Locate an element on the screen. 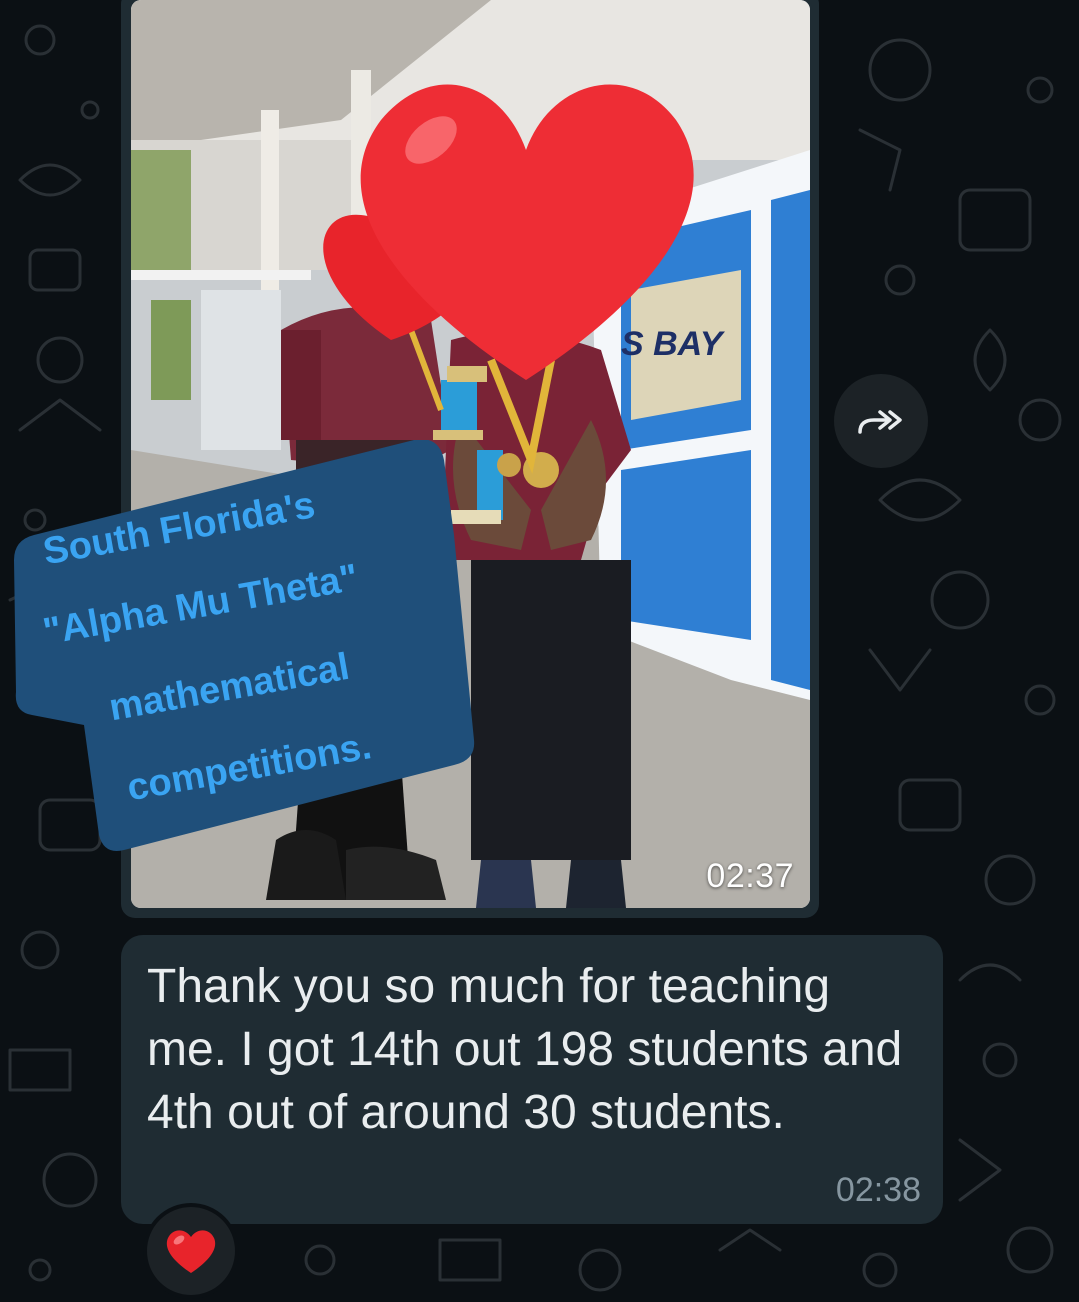 Image resolution: width=1079 pixels, height=1302 pixels. text-message-time: 02:38 is located at coordinates (878, 1190).